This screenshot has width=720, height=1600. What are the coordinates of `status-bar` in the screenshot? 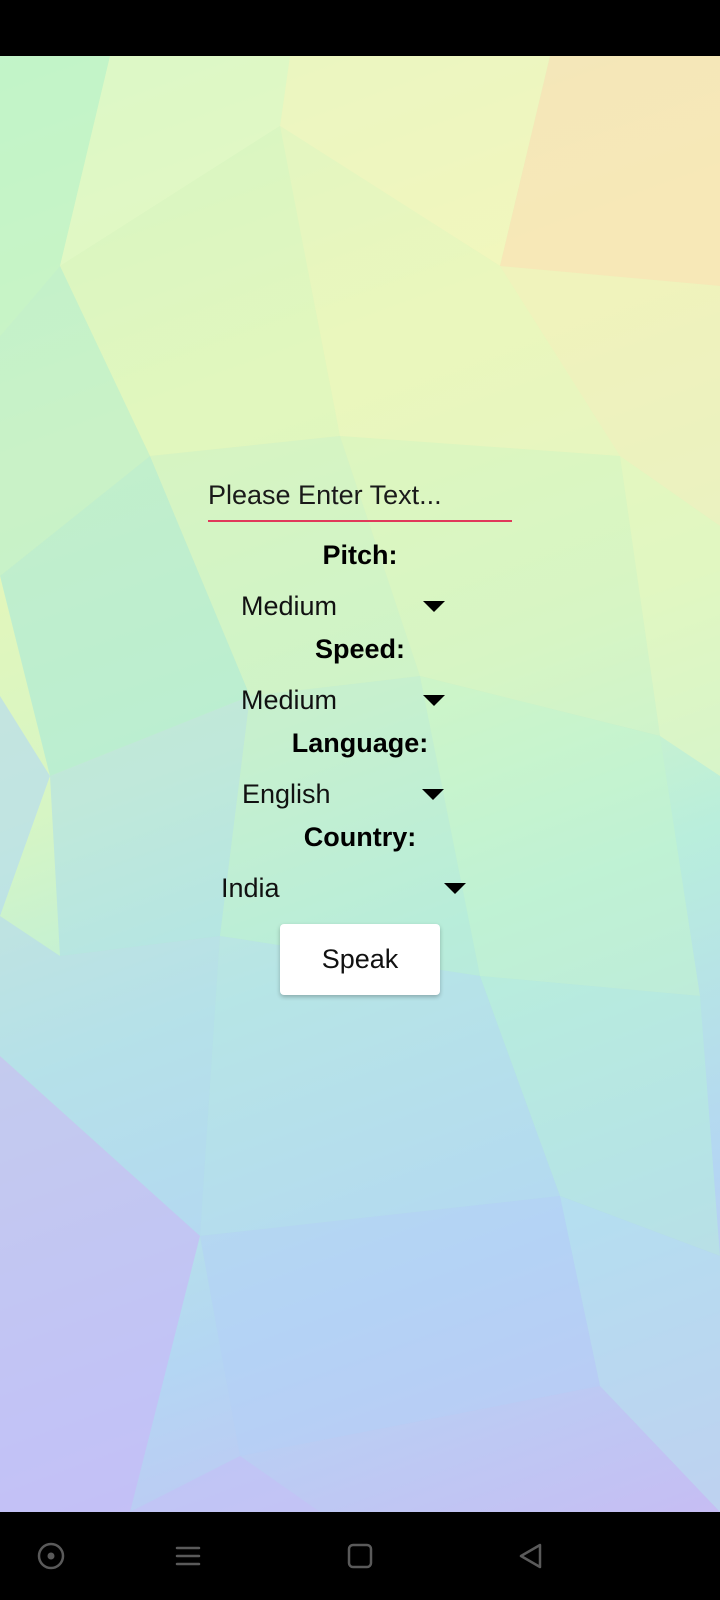 It's located at (360, 28).